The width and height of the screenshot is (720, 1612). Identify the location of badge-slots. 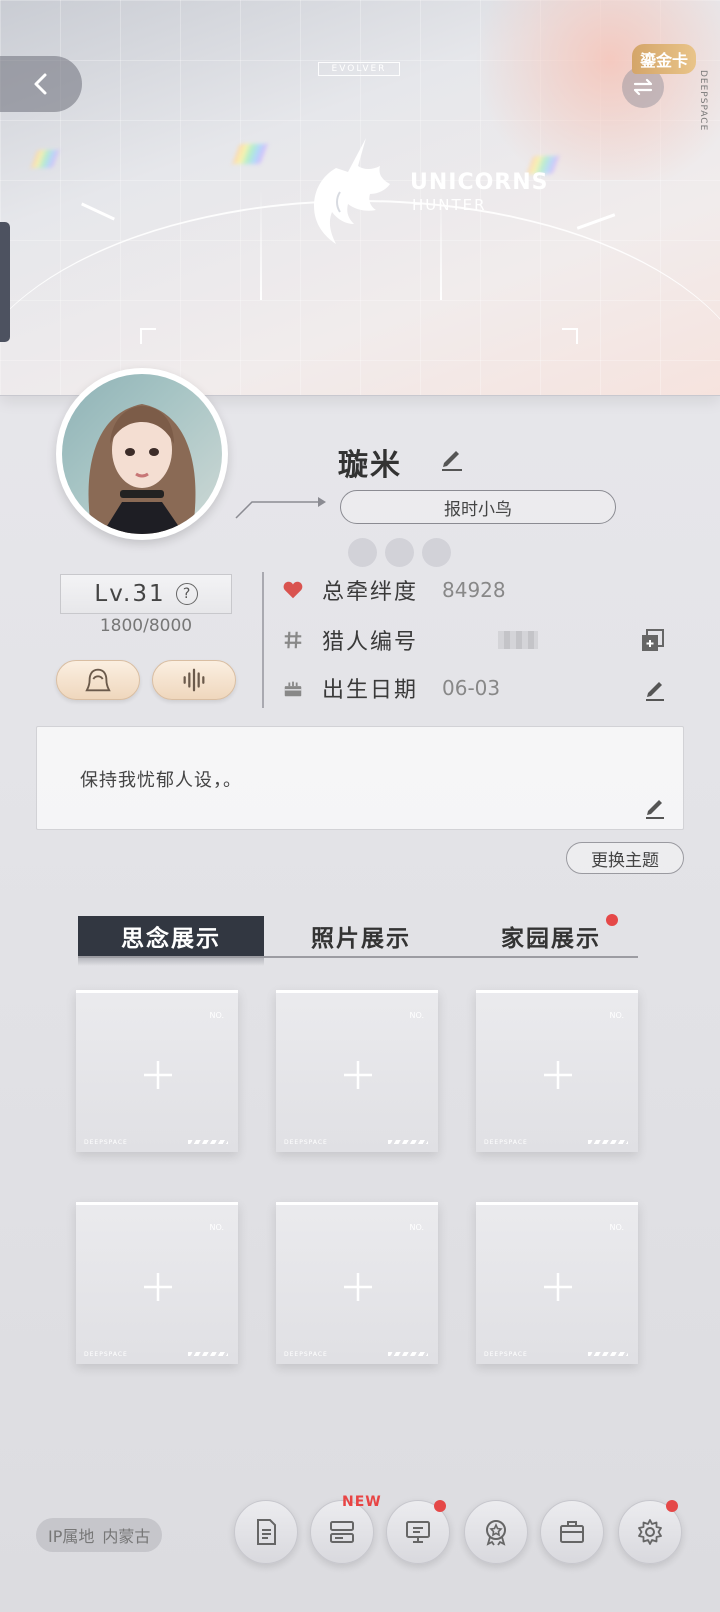
(399, 552).